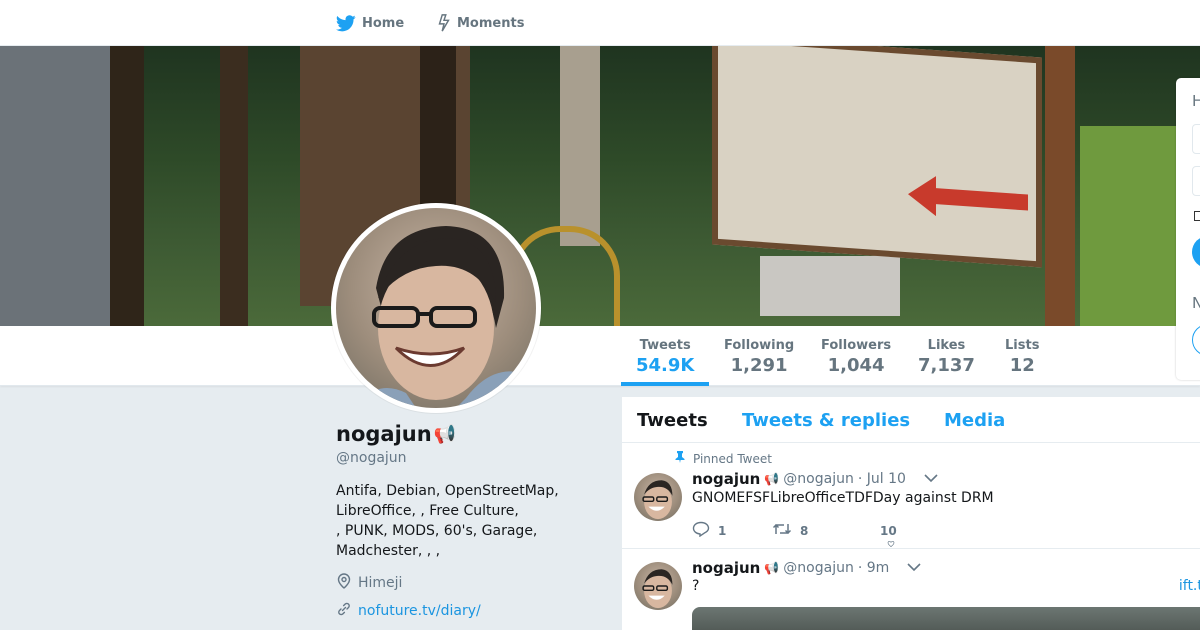 This screenshot has width=1200, height=630. I want to click on tweet-time: · 9m, so click(873, 568).